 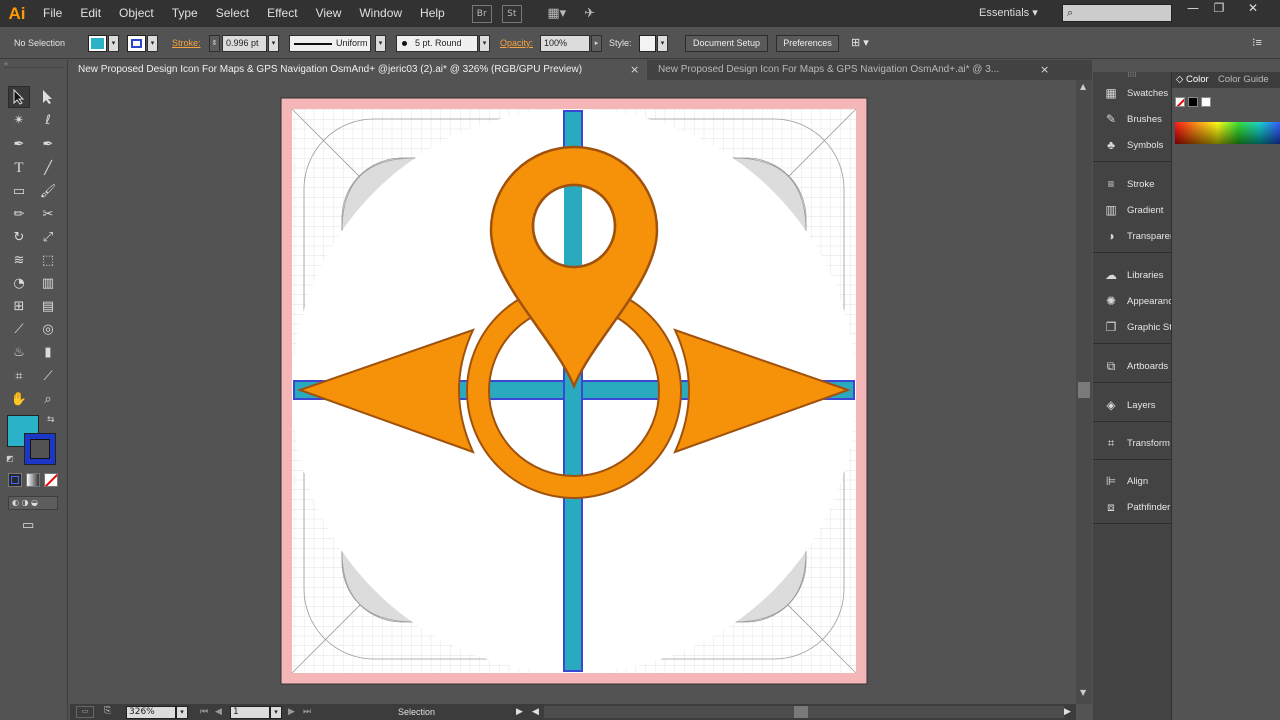 What do you see at coordinates (136, 13) in the screenshot?
I see `menu-object: Object` at bounding box center [136, 13].